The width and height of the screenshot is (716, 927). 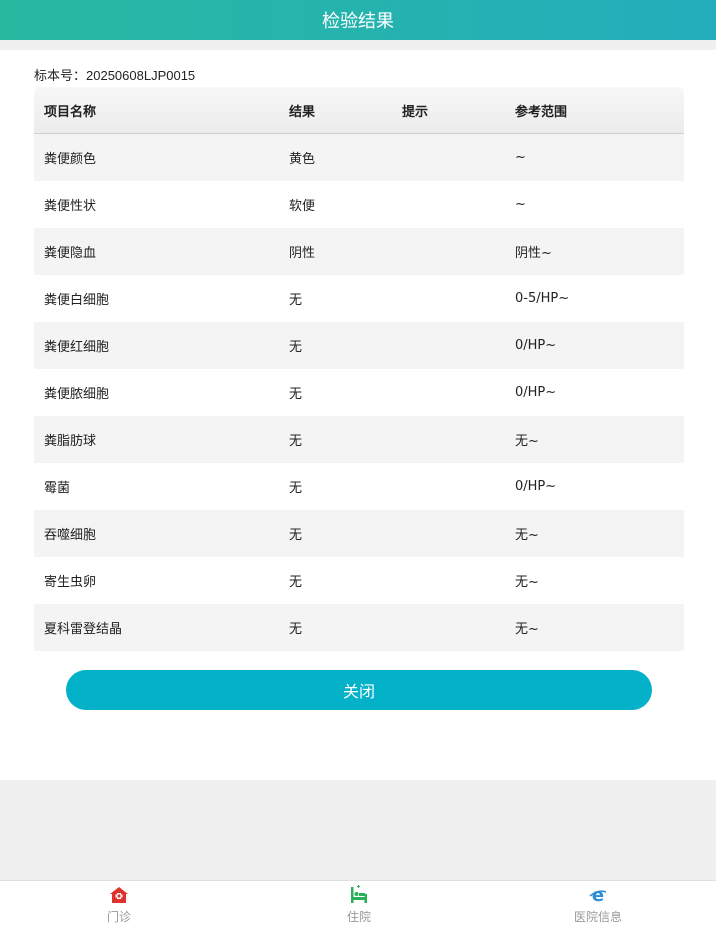 What do you see at coordinates (83, 629) in the screenshot?
I see `cell-item-name: 夏科雷登结晶` at bounding box center [83, 629].